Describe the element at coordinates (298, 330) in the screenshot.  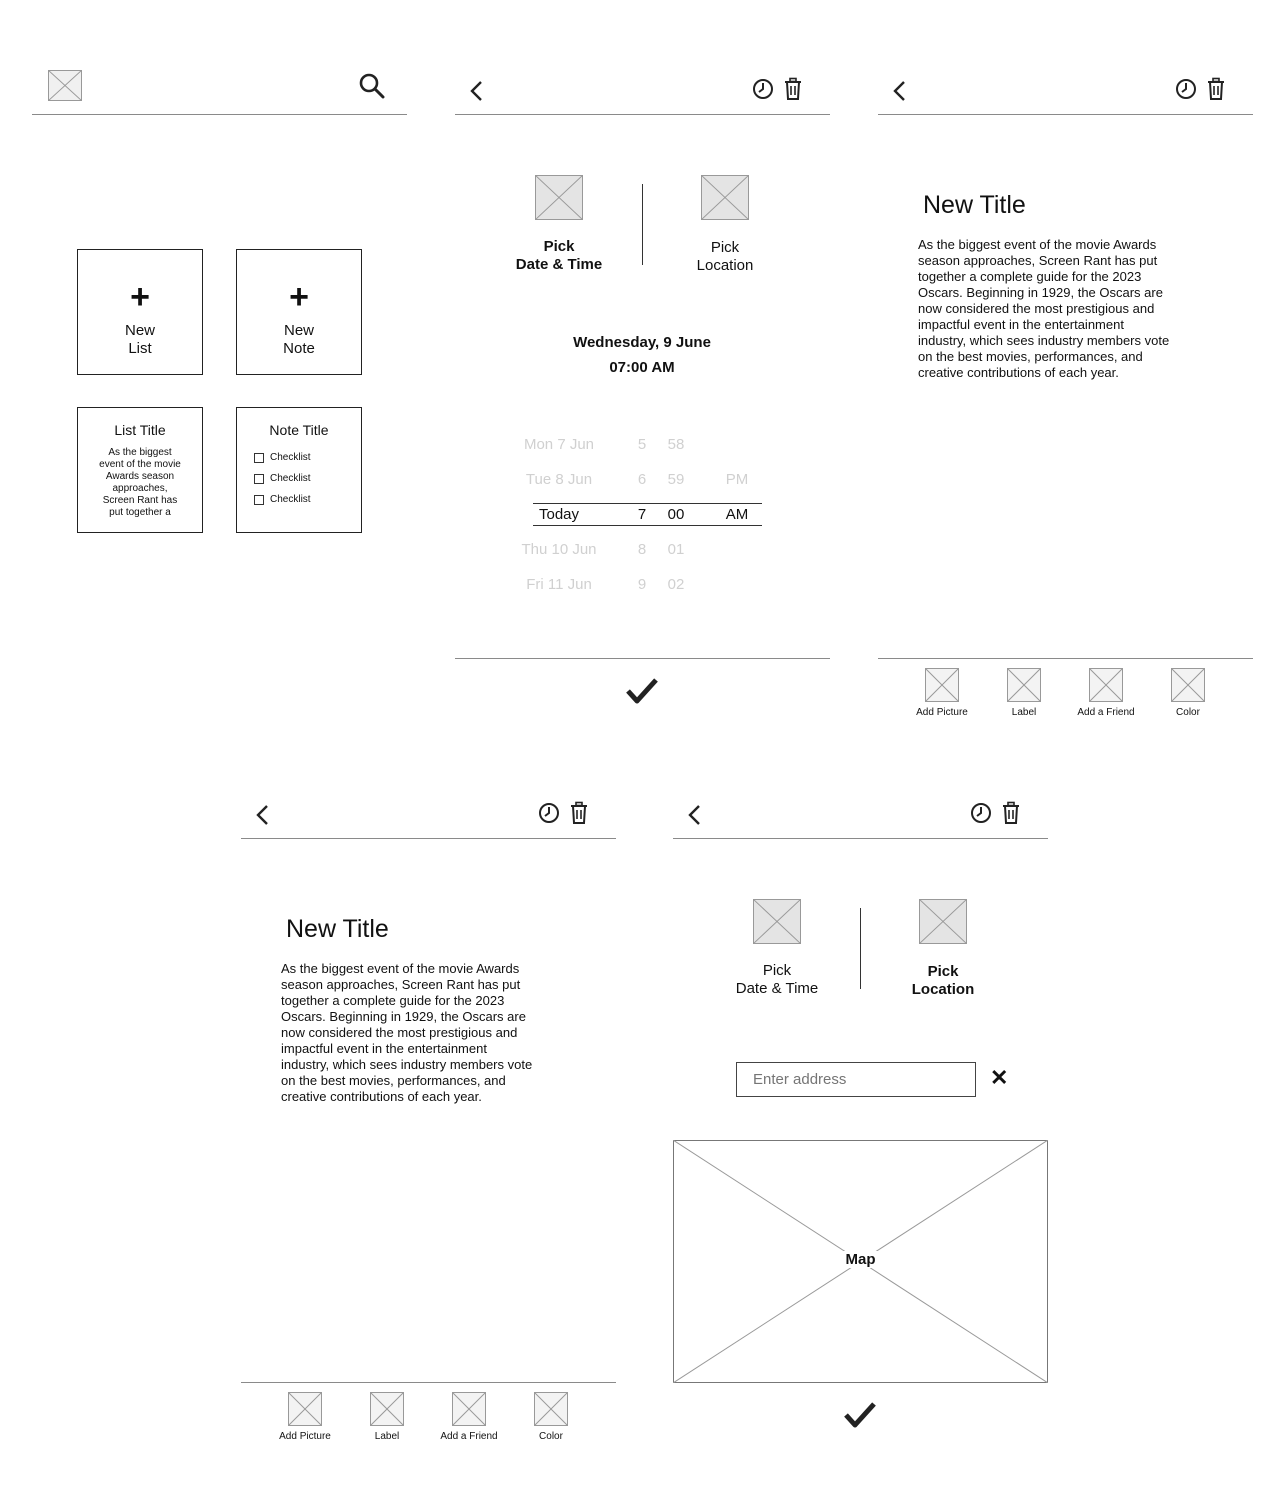
I see `new-note-label-1: New` at that location.